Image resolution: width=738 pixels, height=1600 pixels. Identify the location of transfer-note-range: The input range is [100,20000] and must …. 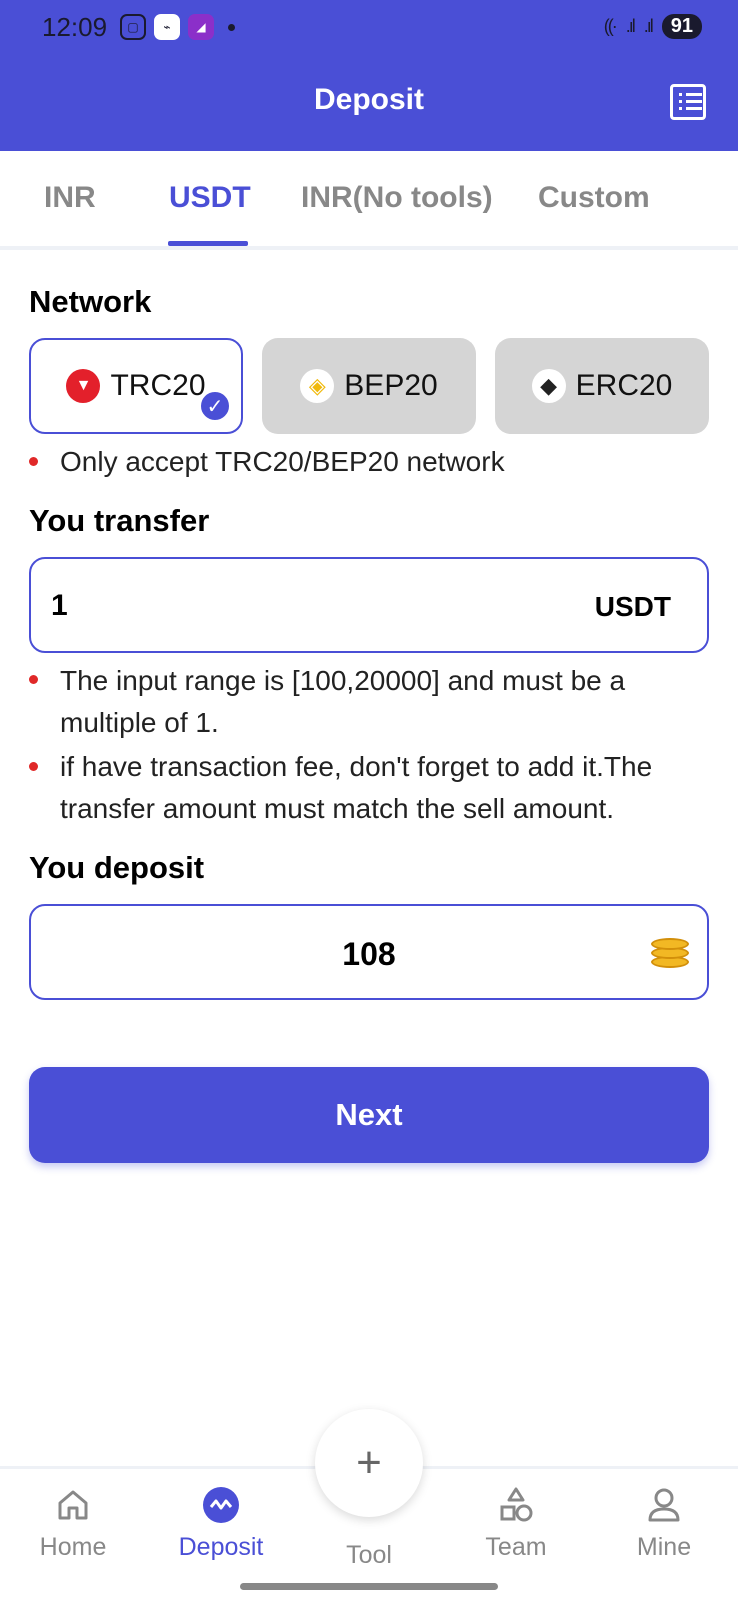
(343, 701).